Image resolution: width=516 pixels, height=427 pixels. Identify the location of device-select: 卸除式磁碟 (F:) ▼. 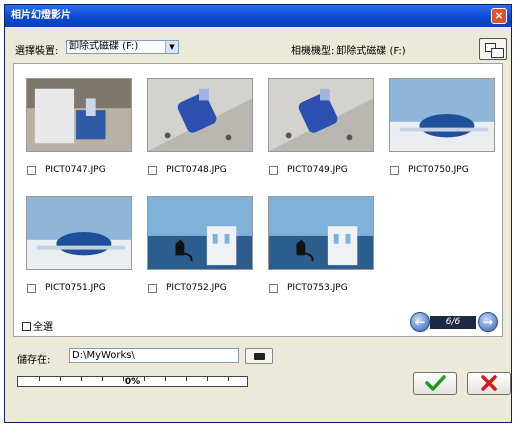
(122, 47).